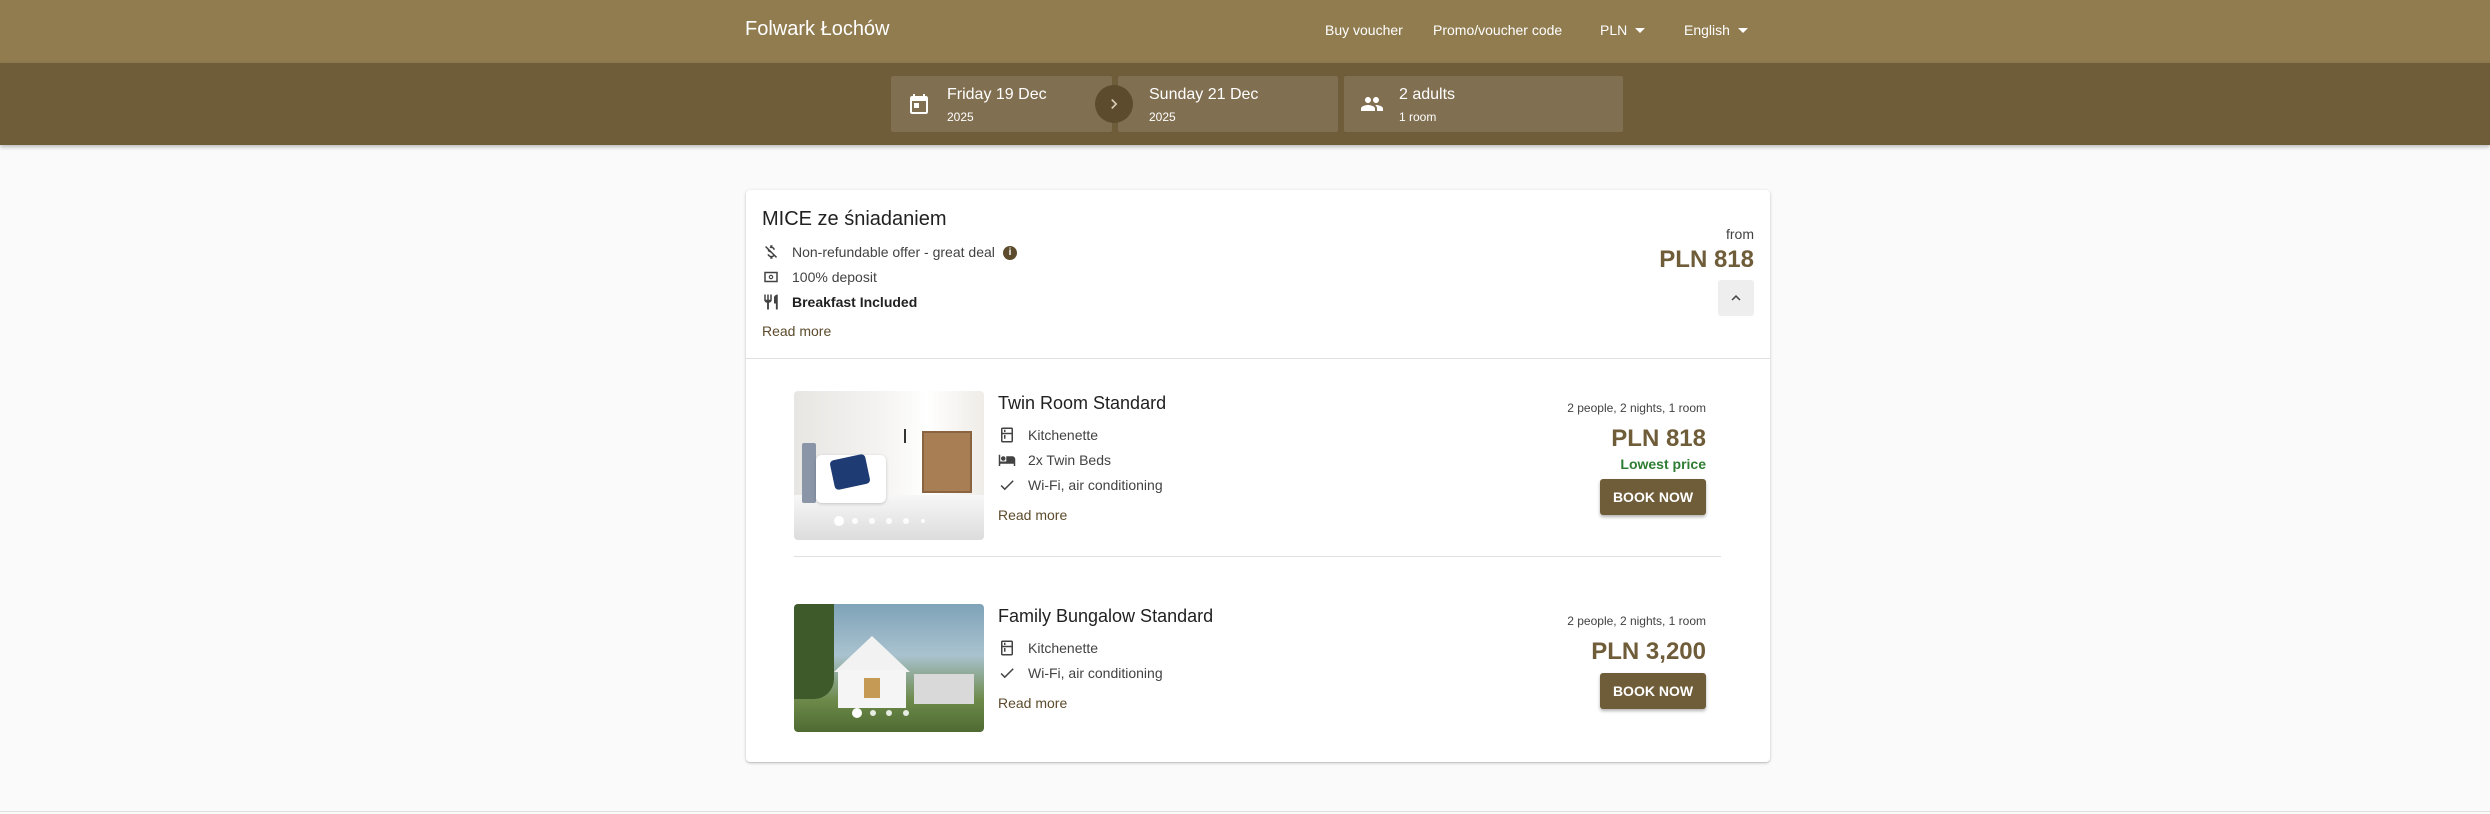  I want to click on room-feature-text: 2x Twin Beds, so click(1070, 460).